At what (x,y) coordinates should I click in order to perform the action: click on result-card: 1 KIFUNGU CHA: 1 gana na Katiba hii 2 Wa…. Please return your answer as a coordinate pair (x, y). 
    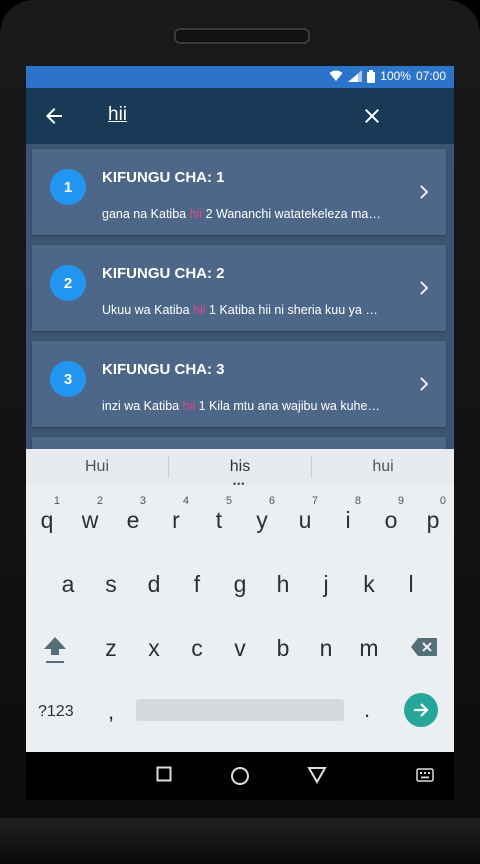
    Looking at the image, I should click on (239, 192).